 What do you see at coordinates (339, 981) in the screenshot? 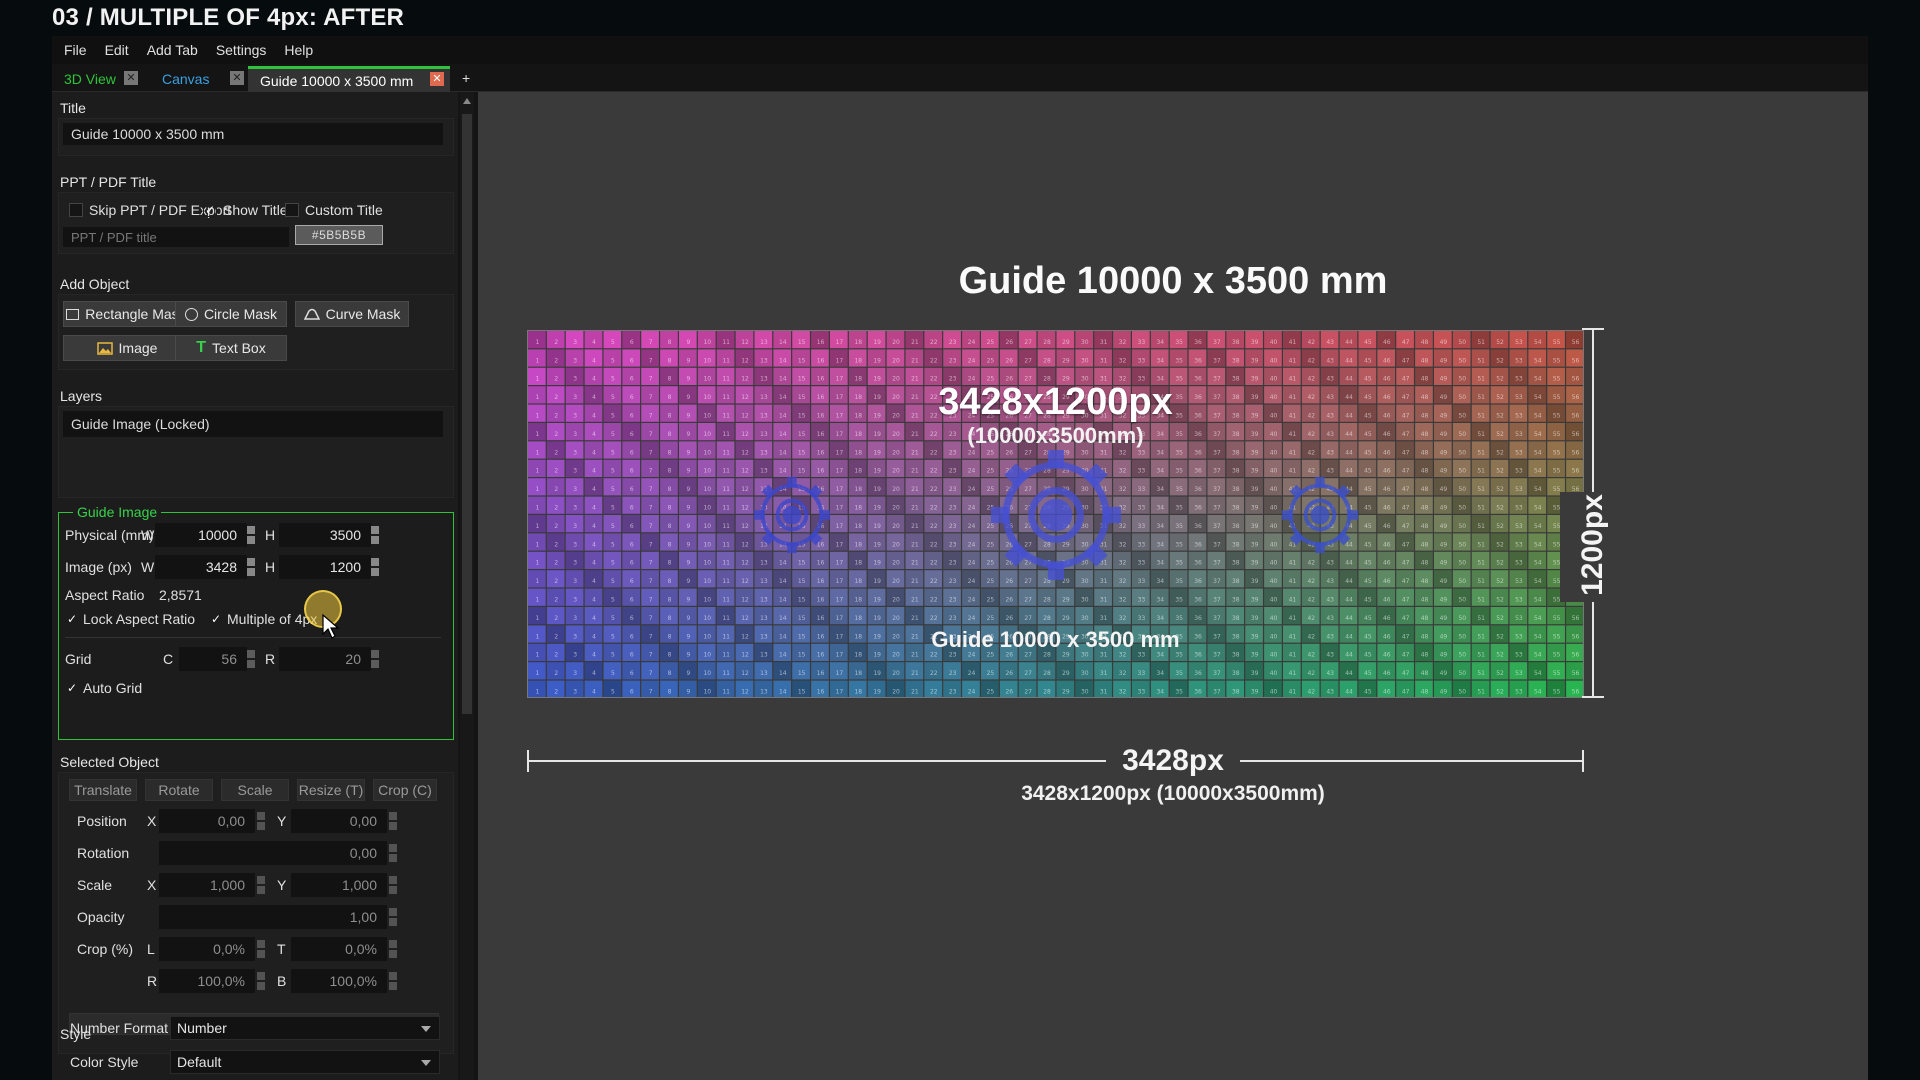
I see `crop-bottom-input: 100,0%` at bounding box center [339, 981].